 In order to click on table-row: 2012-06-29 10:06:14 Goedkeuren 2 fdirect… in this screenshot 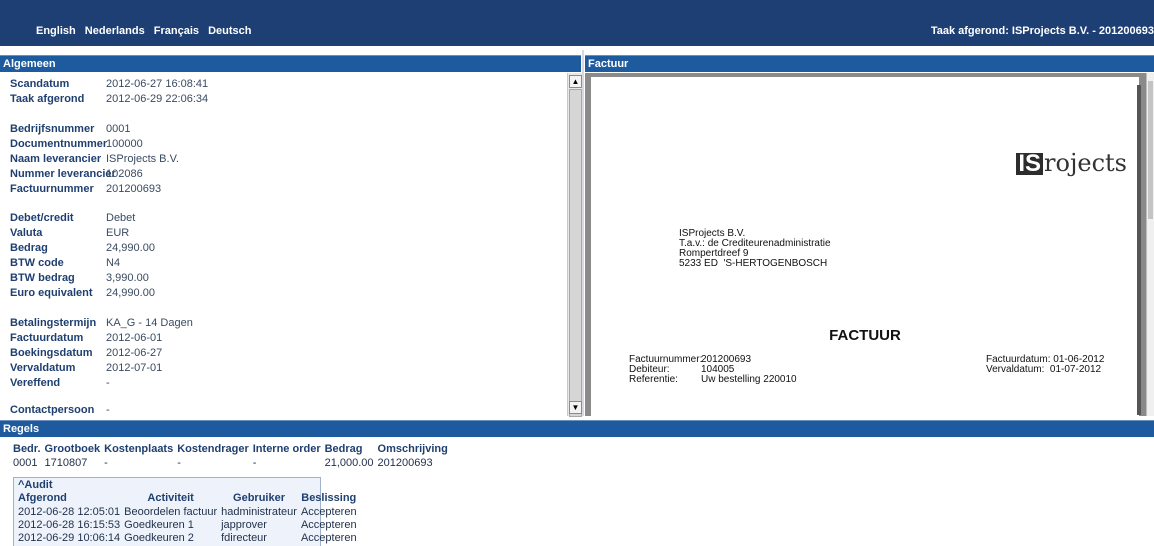, I will do `click(187, 537)`.